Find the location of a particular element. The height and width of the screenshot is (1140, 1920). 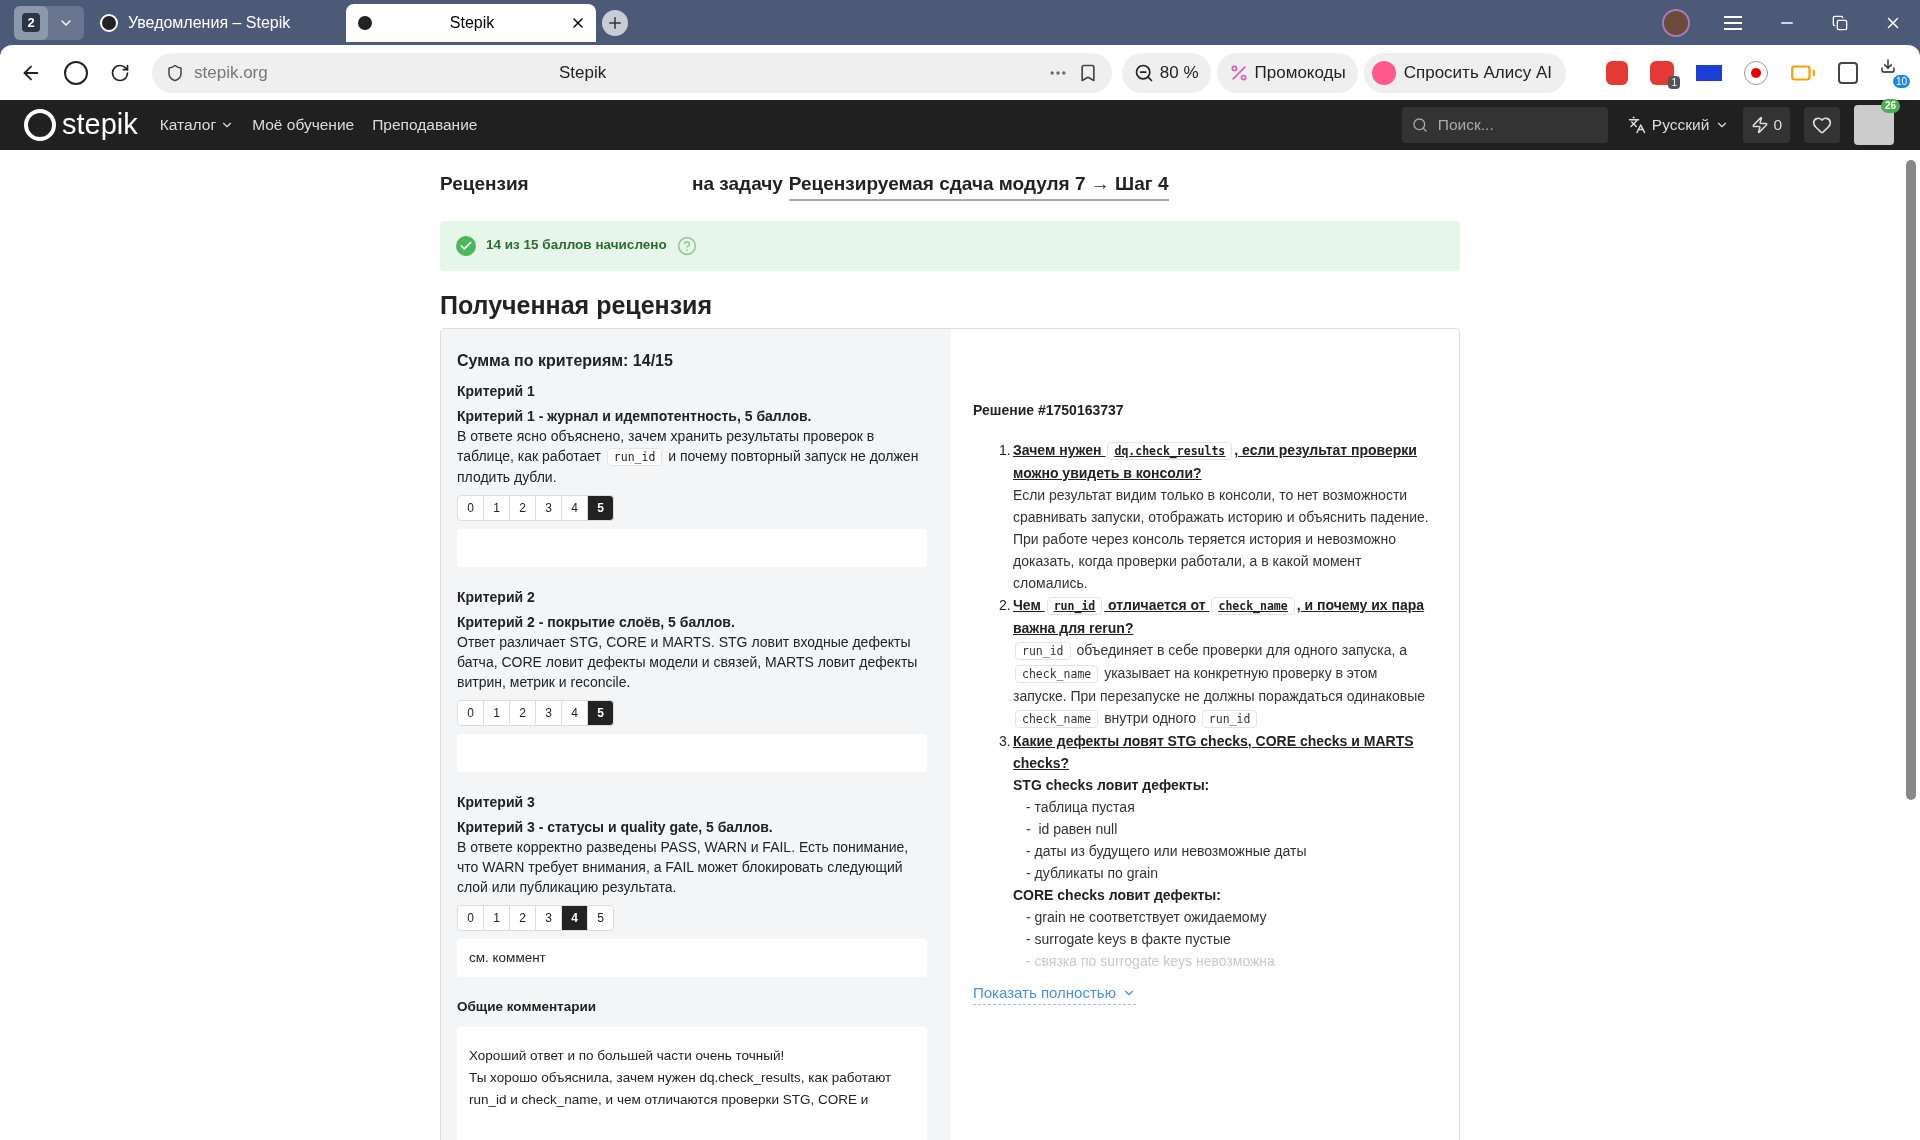

browser-tab: Stepik is located at coordinates (471, 22).